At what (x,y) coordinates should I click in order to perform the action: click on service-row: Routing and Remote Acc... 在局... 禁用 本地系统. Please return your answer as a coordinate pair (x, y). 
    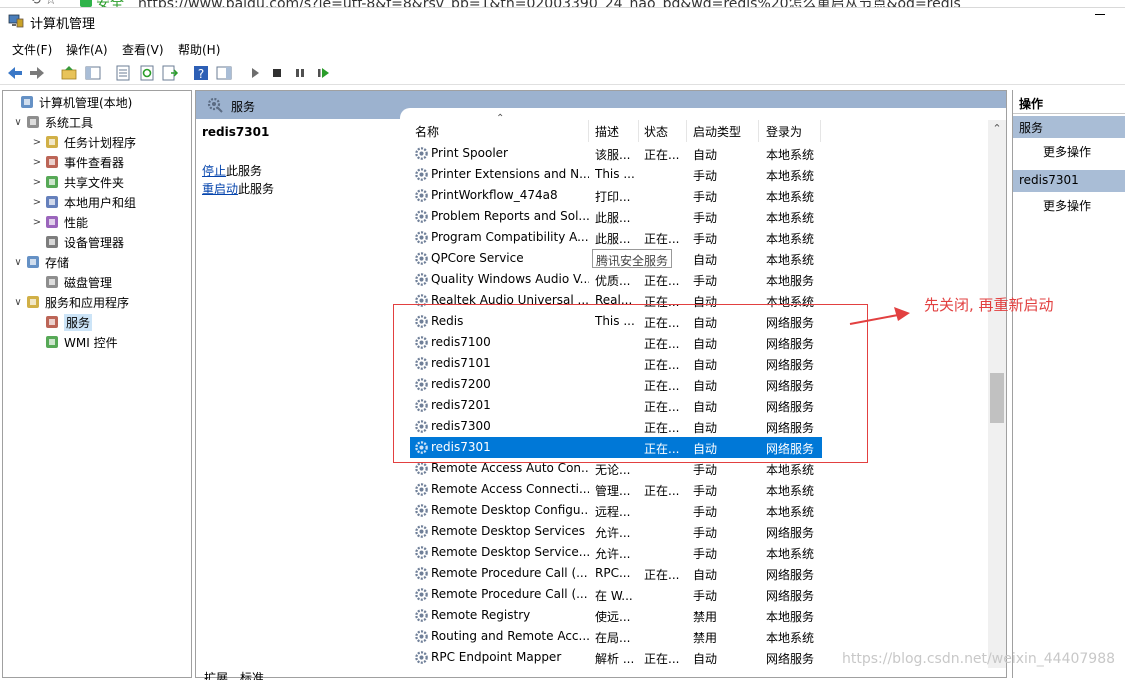
    Looking at the image, I should click on (616, 636).